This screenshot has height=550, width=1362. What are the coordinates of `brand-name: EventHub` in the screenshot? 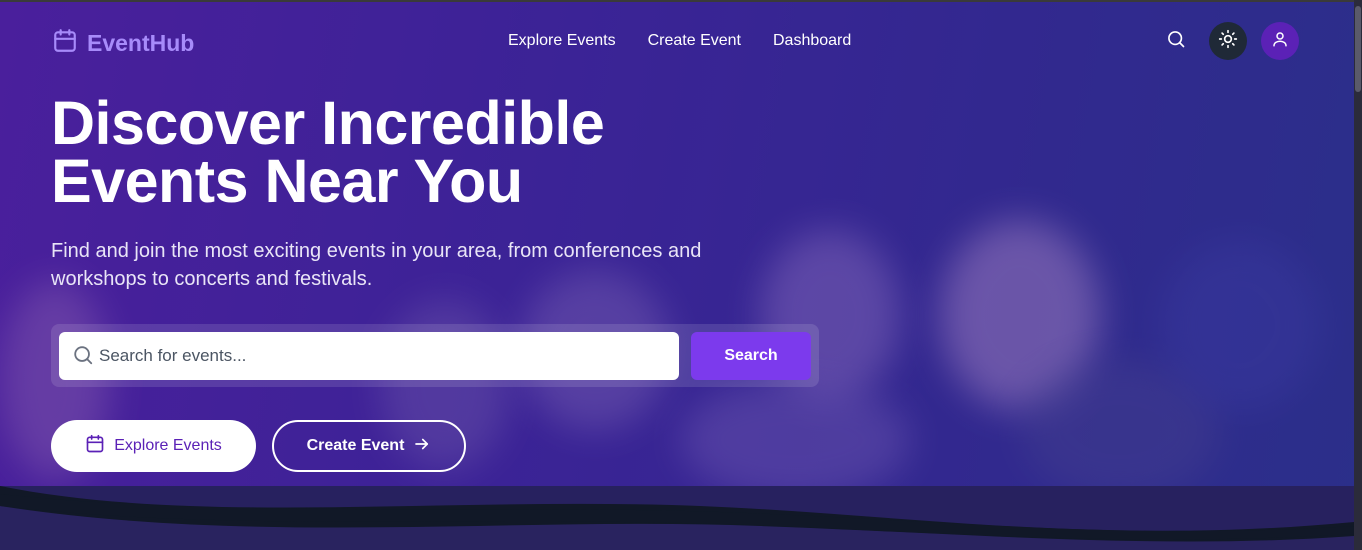 It's located at (141, 43).